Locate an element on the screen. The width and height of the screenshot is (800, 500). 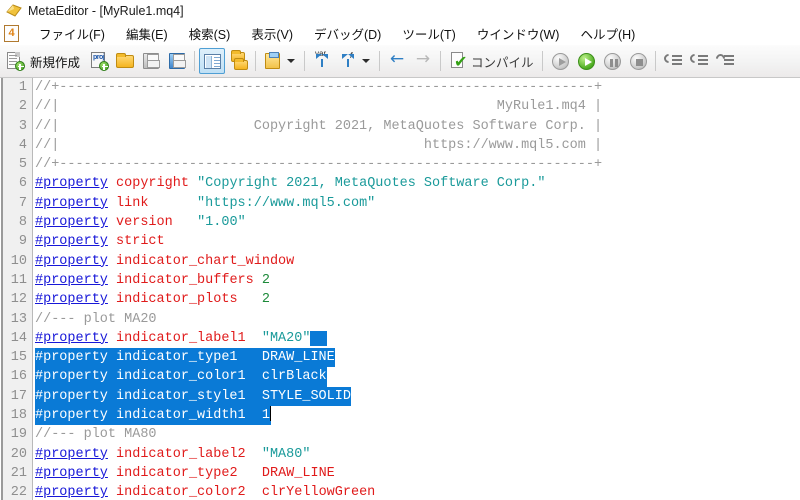
code-line: 21 #property indicator_type2 DRAW_LINE is located at coordinates (400, 473).